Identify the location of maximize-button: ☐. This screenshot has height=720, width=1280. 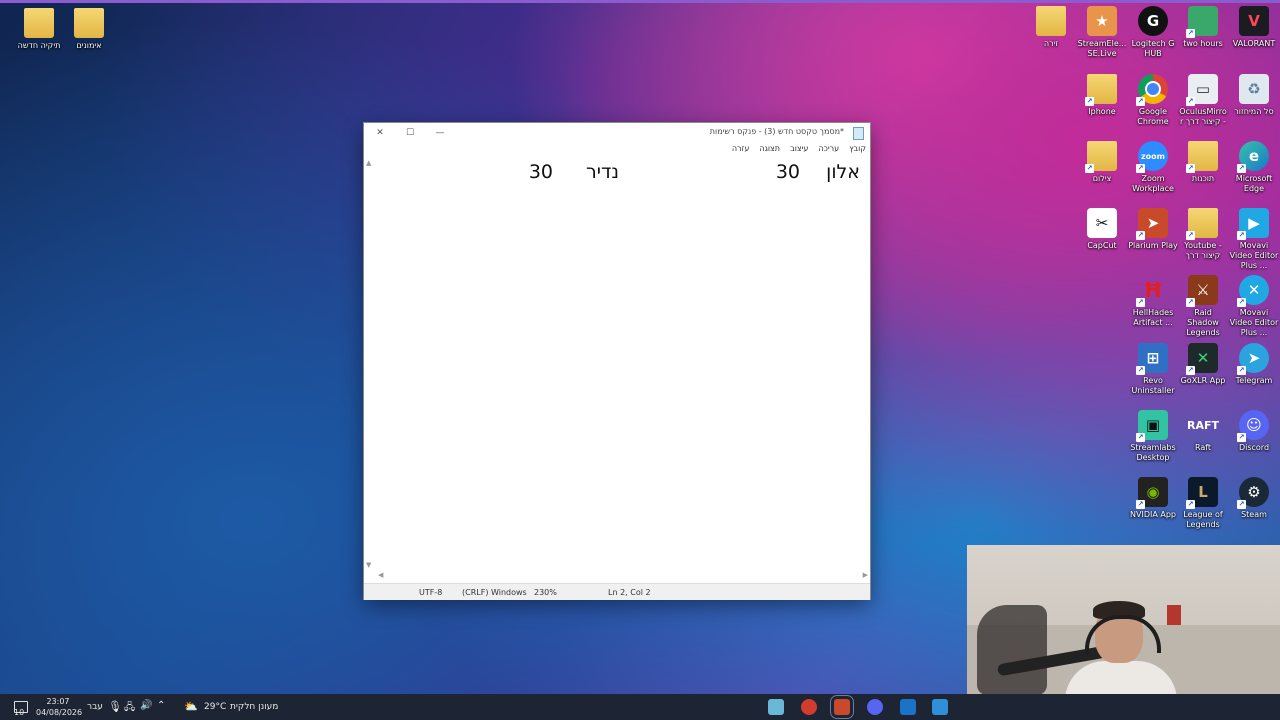
(410, 133).